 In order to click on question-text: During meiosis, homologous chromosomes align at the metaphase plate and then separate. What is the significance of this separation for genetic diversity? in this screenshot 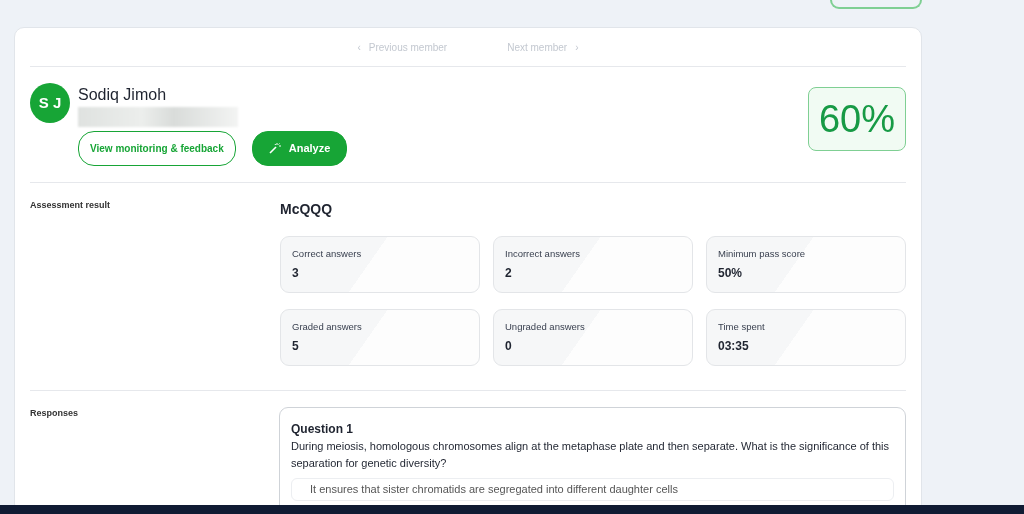, I will do `click(590, 454)`.